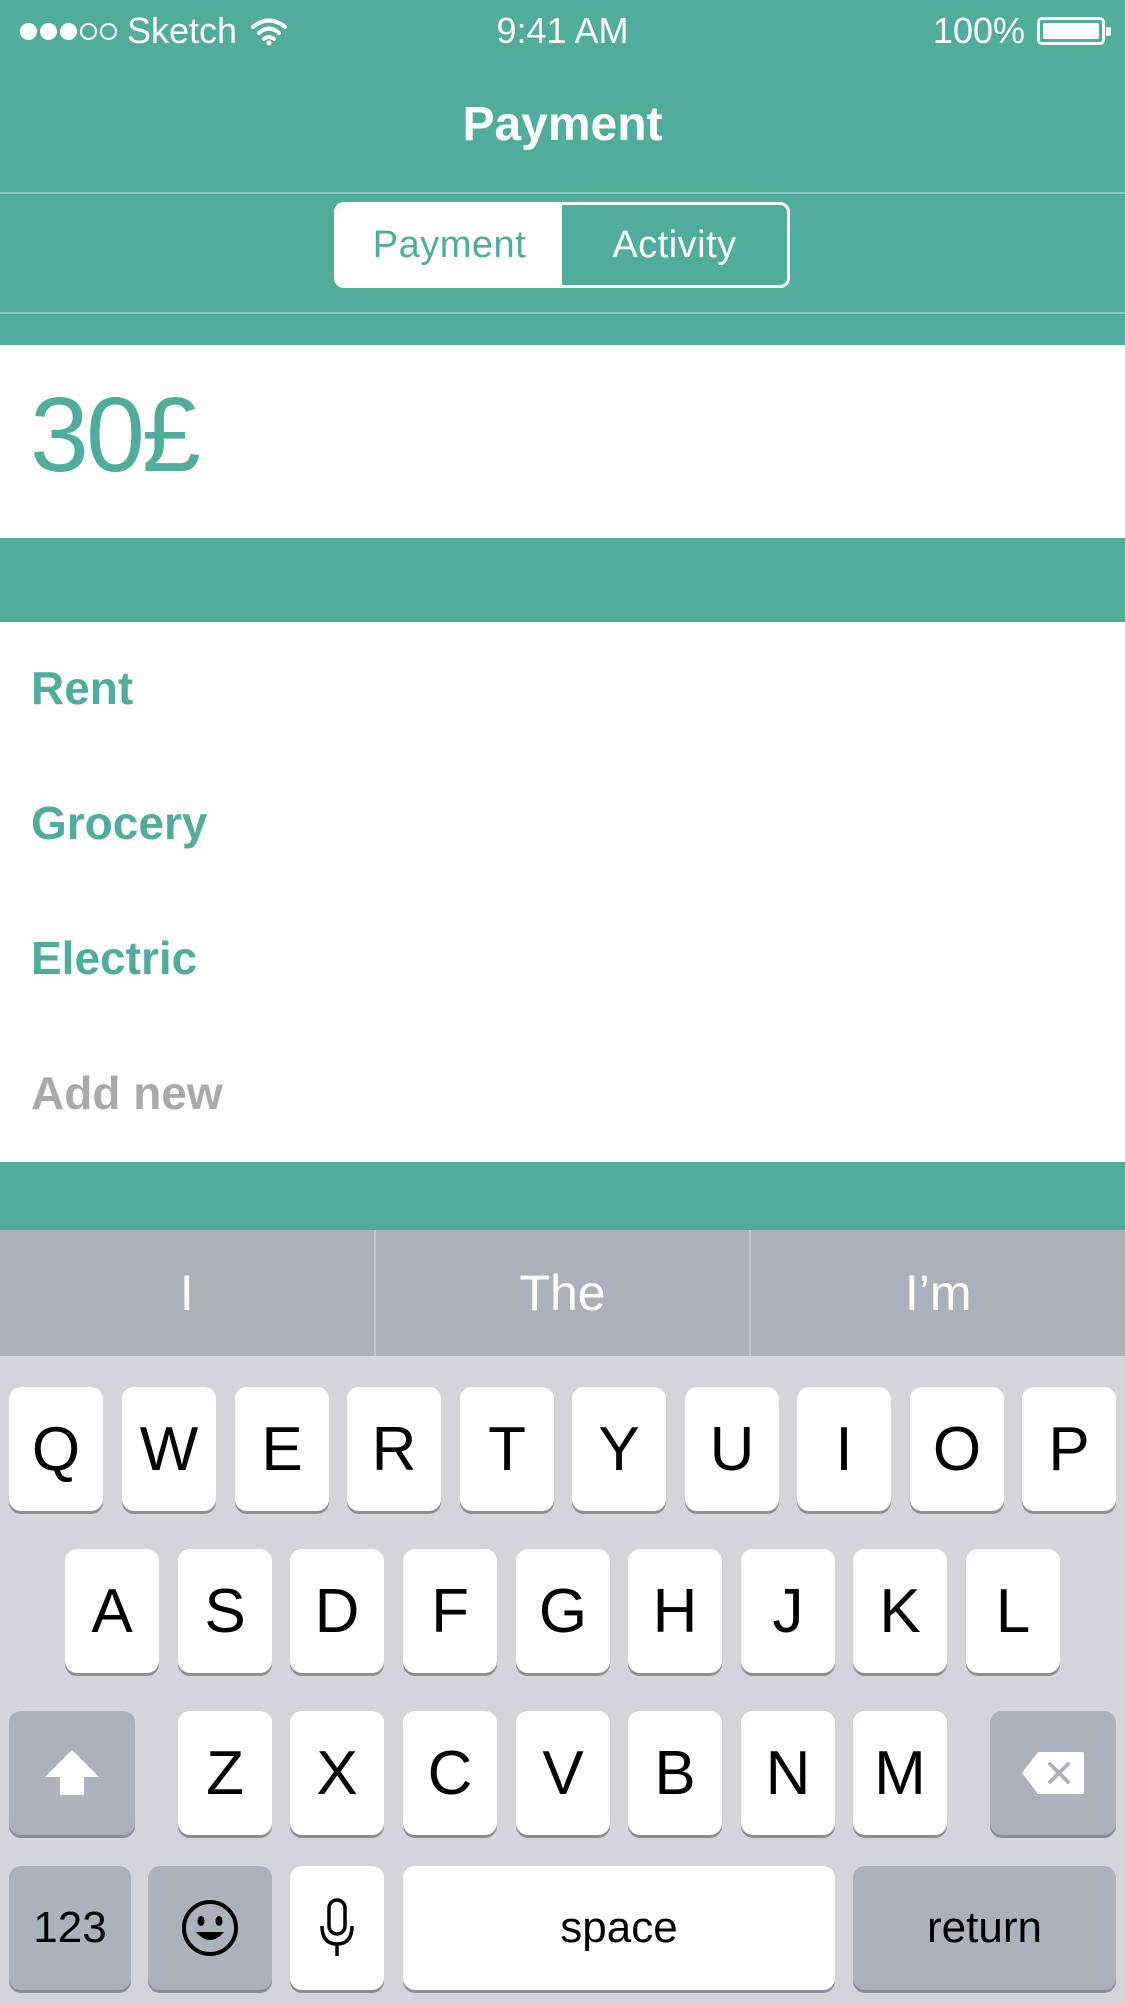 This screenshot has width=1125, height=2004. Describe the element at coordinates (114, 958) in the screenshot. I see `category-electric: Electric` at that location.